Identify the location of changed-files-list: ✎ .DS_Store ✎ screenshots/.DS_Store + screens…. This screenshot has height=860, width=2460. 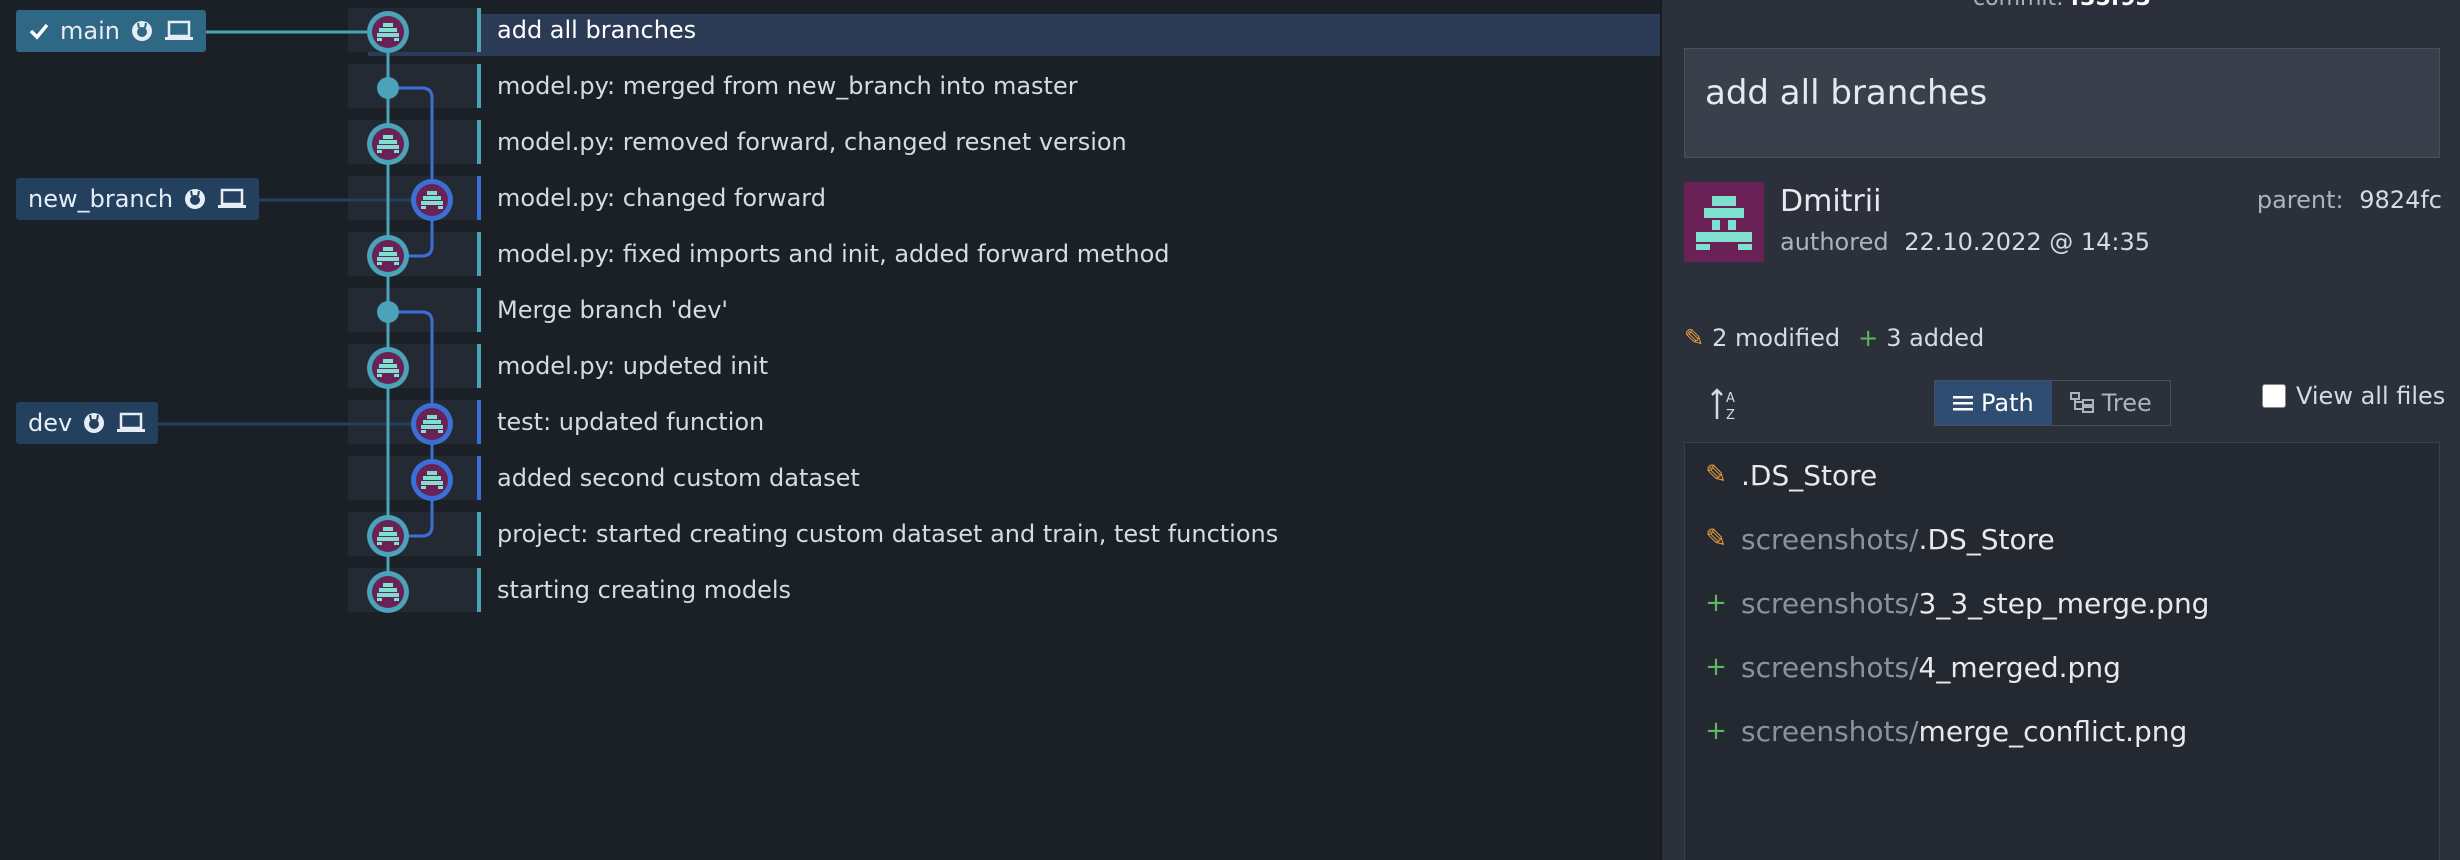
(2062, 651).